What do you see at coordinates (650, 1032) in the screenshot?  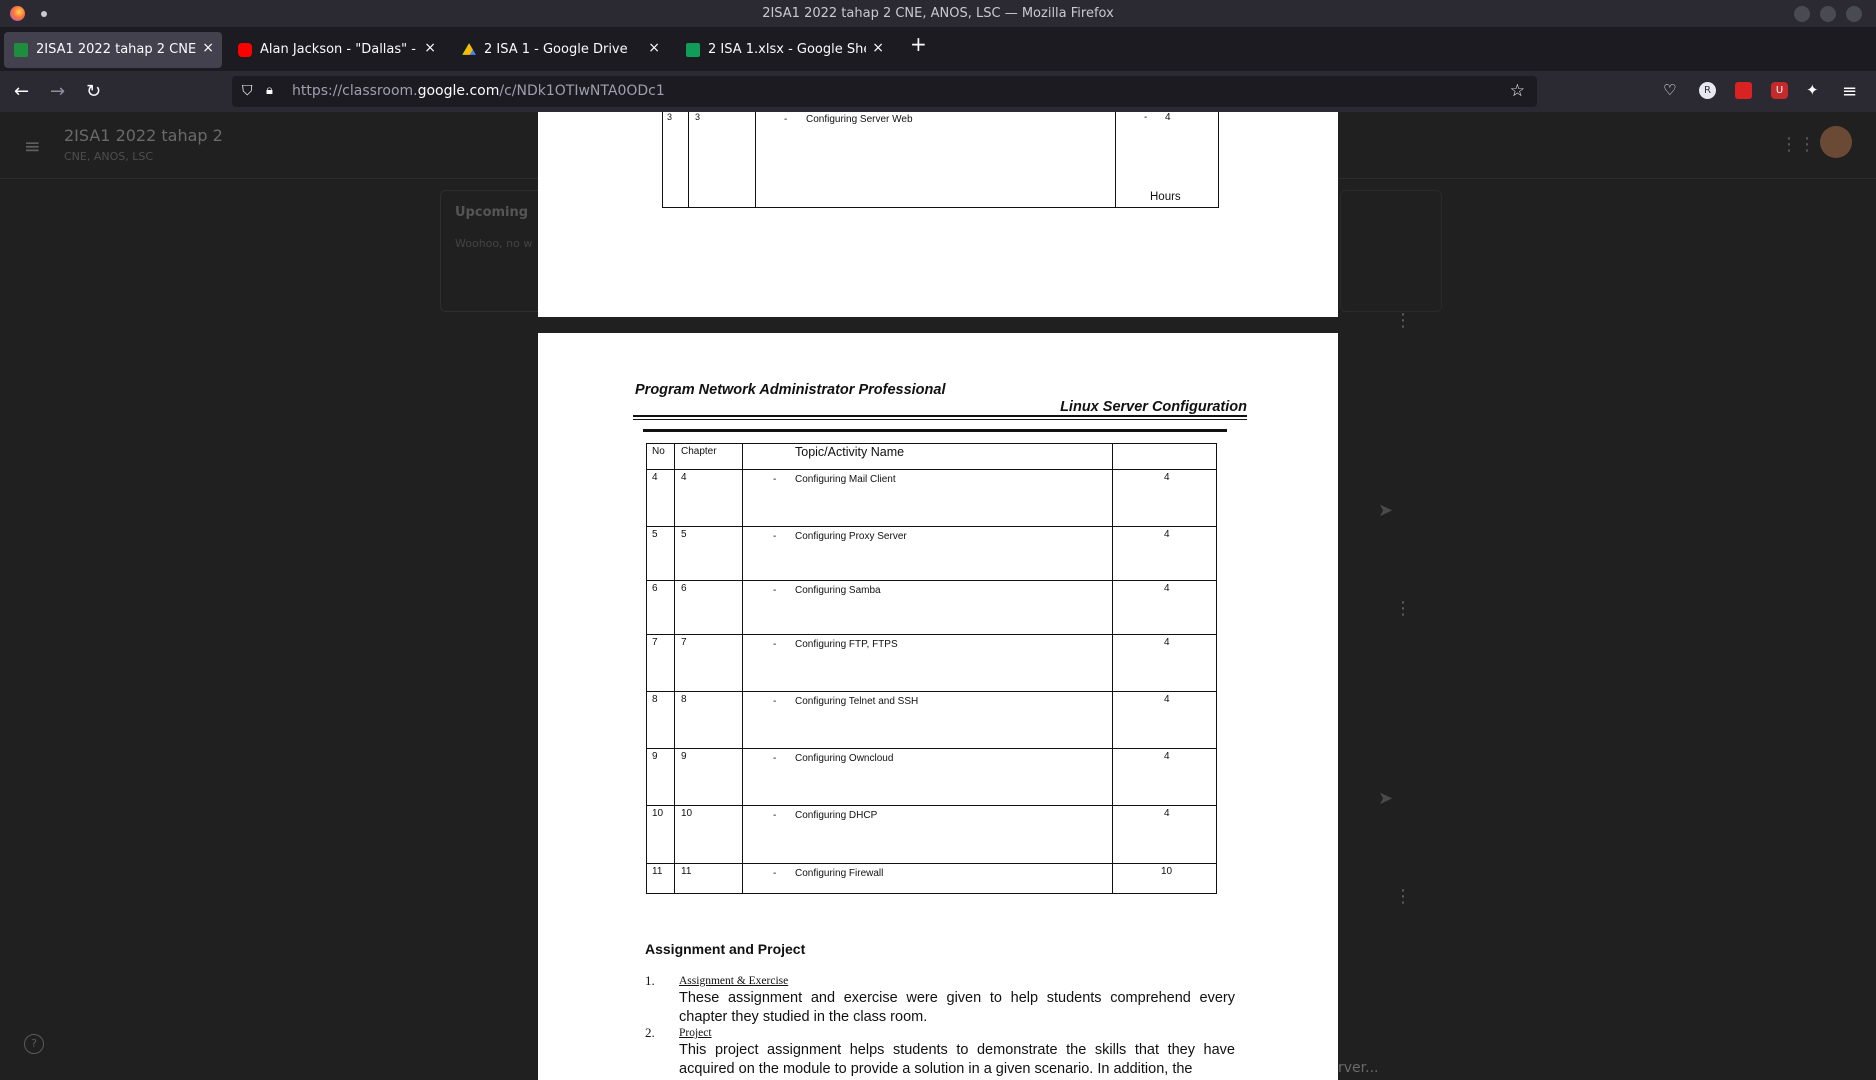 I see `list-number: 2.` at bounding box center [650, 1032].